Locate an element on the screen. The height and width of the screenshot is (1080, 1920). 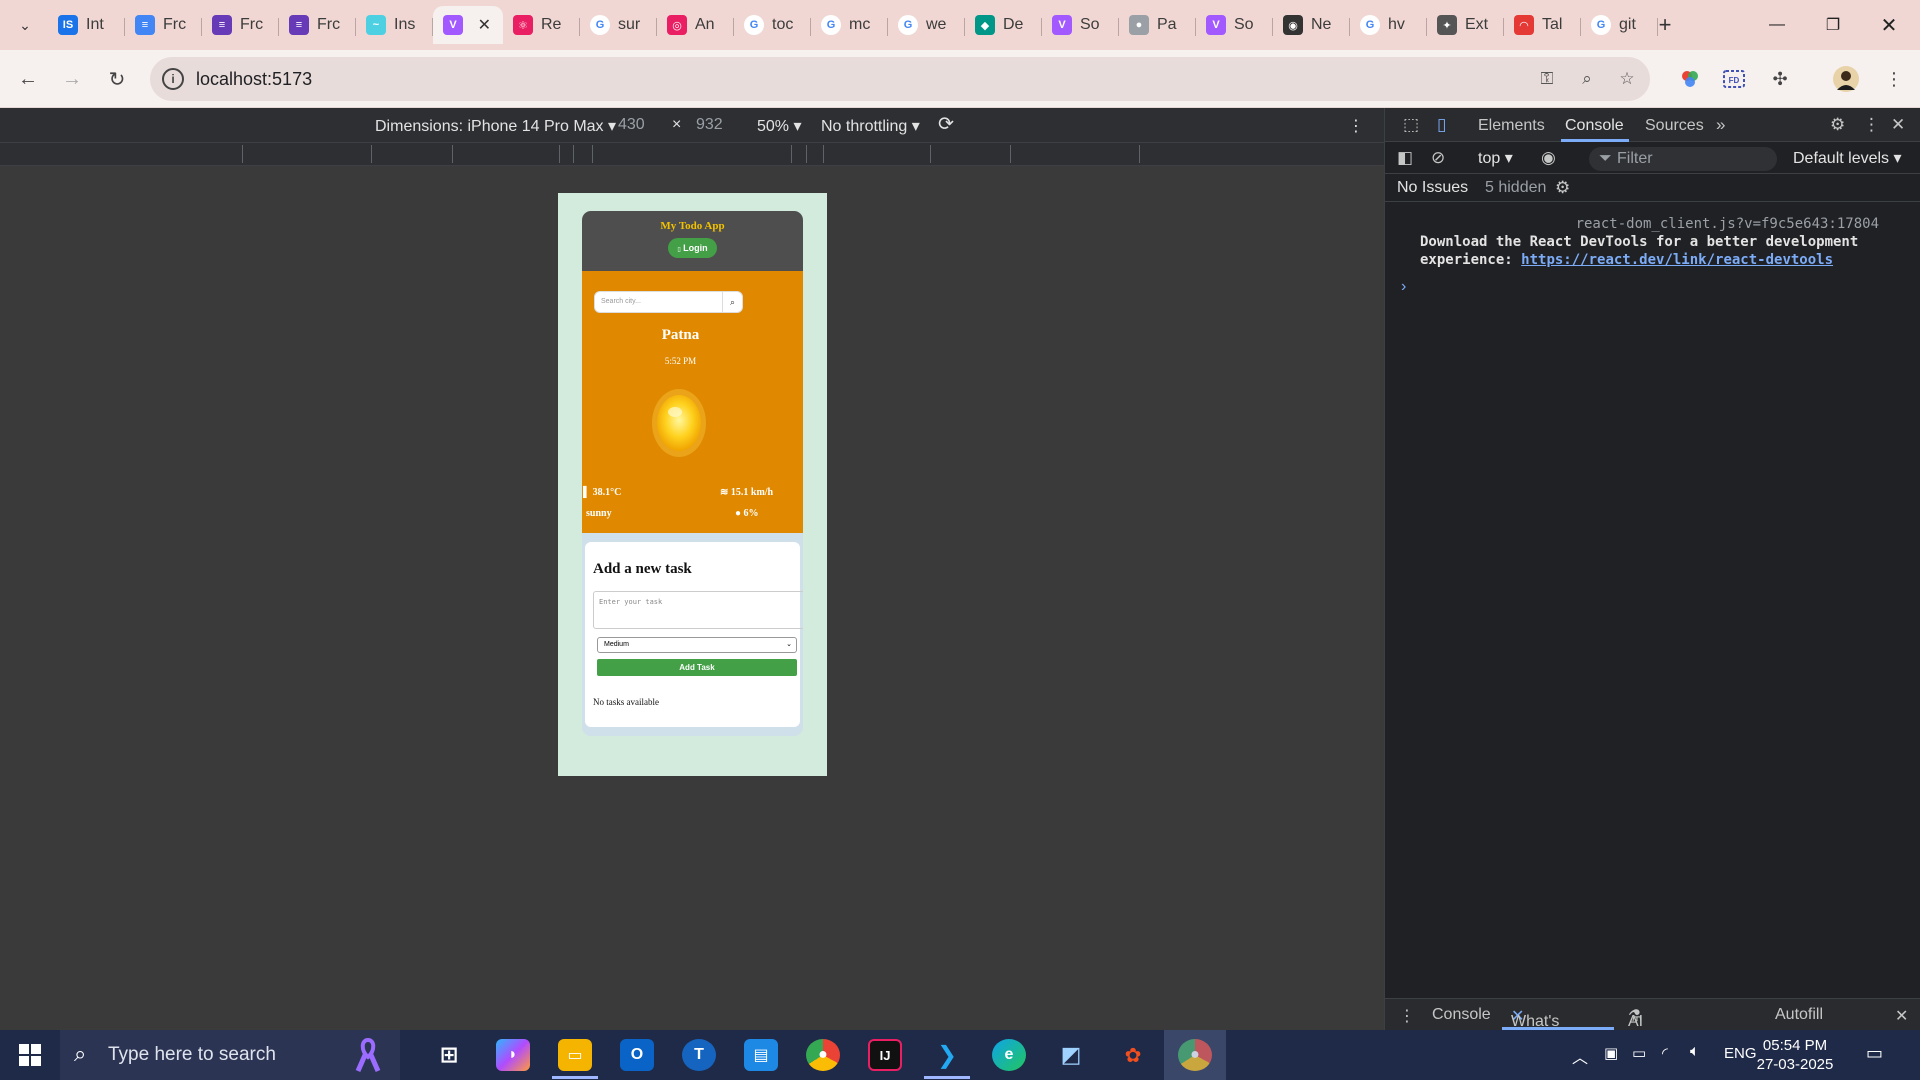
context-selector: top ▾ is located at coordinates (1495, 158).